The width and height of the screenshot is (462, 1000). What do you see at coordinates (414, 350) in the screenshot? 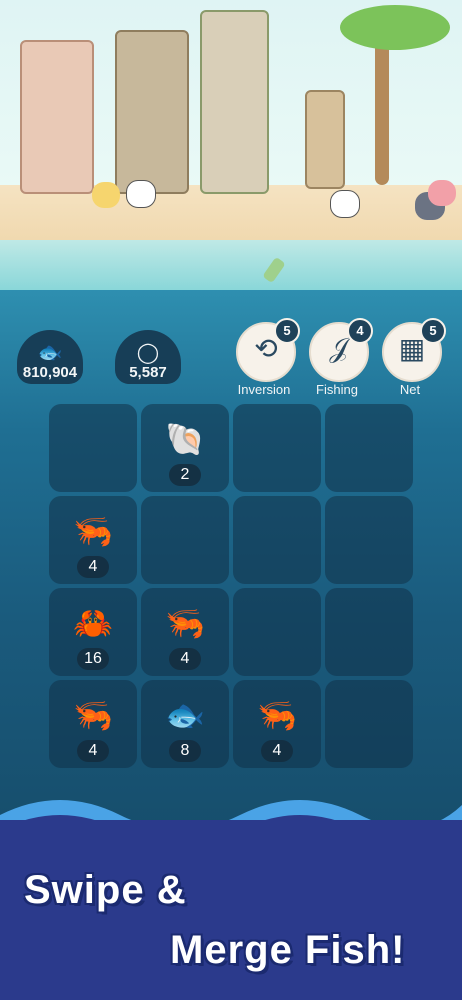
I see `net-button: ▦ 5` at bounding box center [414, 350].